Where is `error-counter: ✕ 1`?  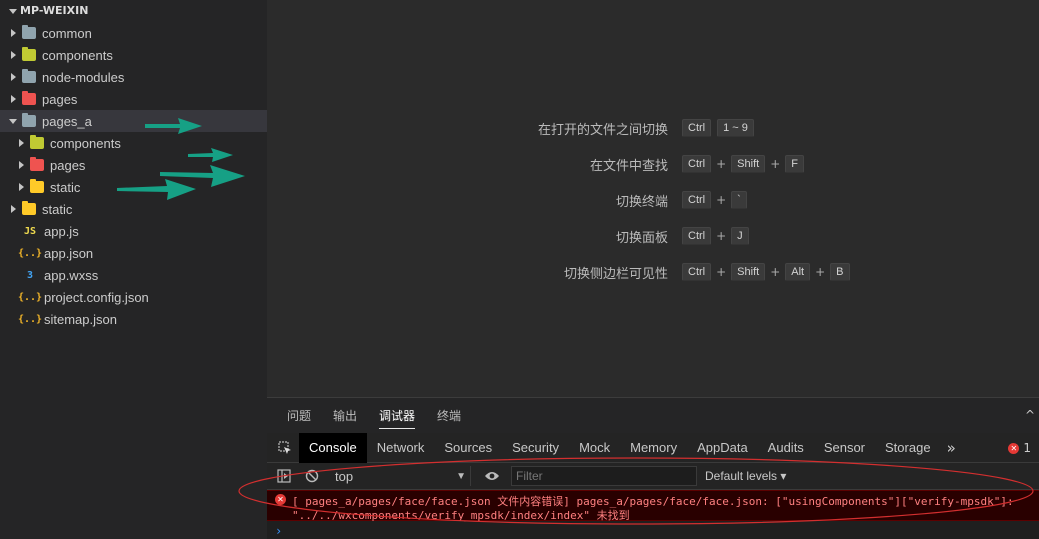
error-counter: ✕ 1 is located at coordinates (1019, 448).